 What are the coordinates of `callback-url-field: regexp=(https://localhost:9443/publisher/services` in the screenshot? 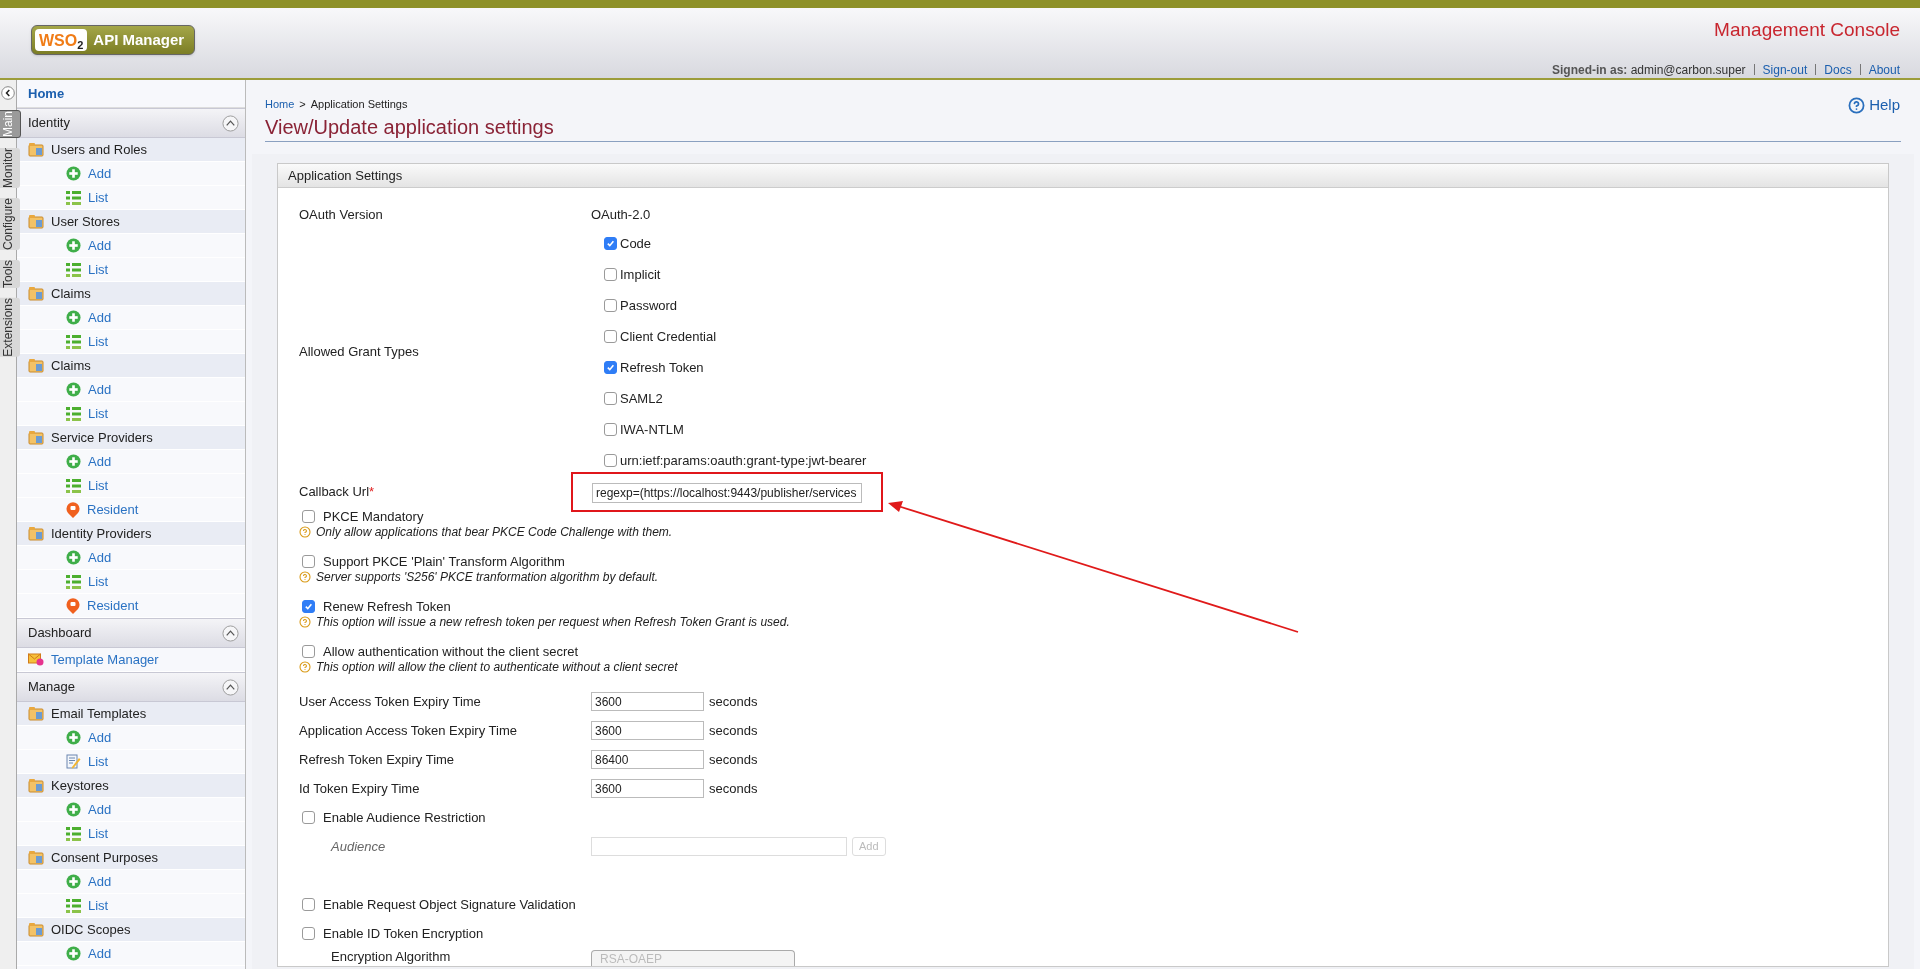 It's located at (727, 492).